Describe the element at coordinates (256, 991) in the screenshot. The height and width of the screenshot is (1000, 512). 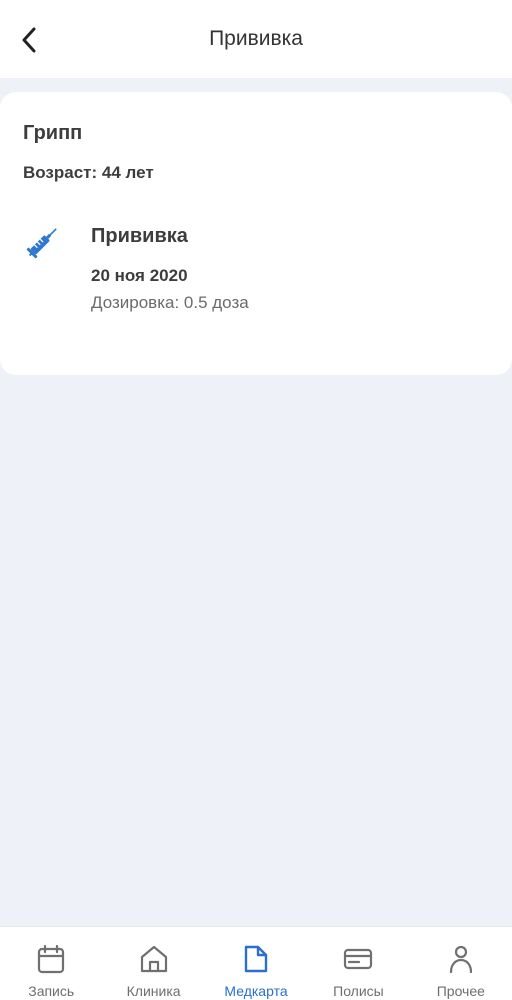
I see `tab-label: Медкарта` at that location.